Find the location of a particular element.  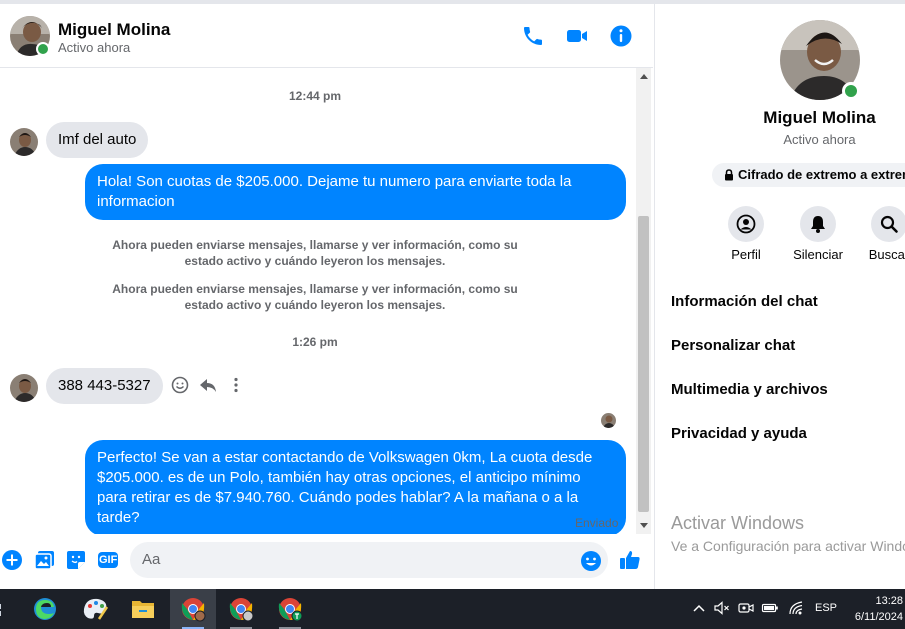

taskbar-chrome-icon is located at coordinates (193, 609).